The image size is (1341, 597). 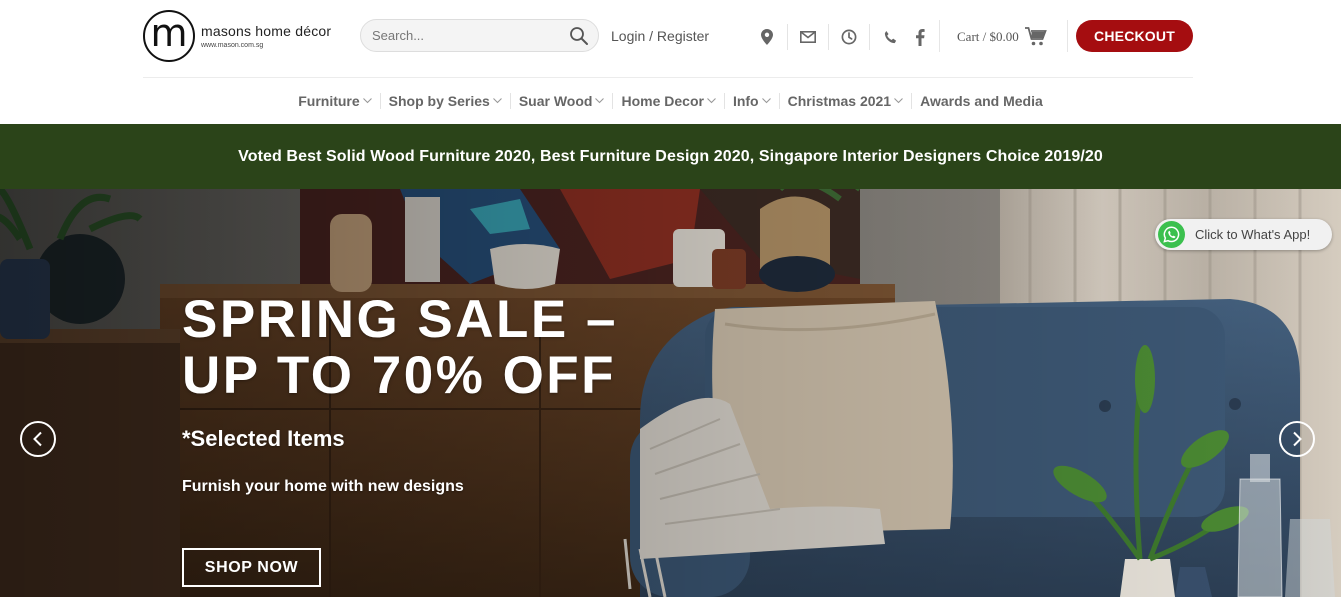 What do you see at coordinates (890, 37) in the screenshot?
I see `phone-icon` at bounding box center [890, 37].